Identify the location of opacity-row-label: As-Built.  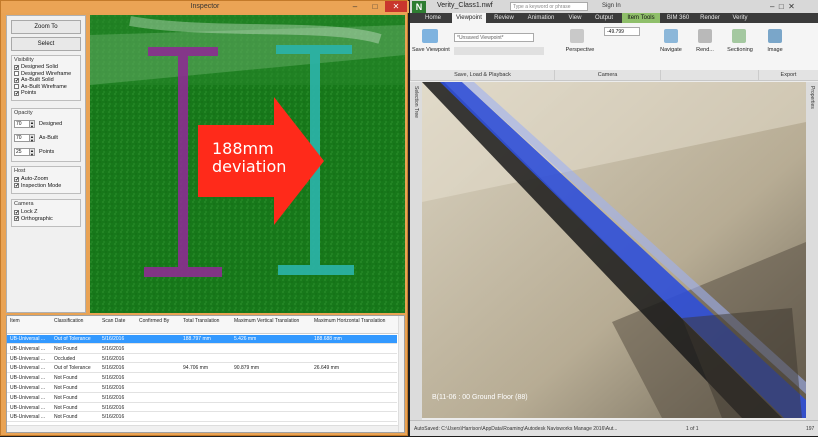
(48, 137).